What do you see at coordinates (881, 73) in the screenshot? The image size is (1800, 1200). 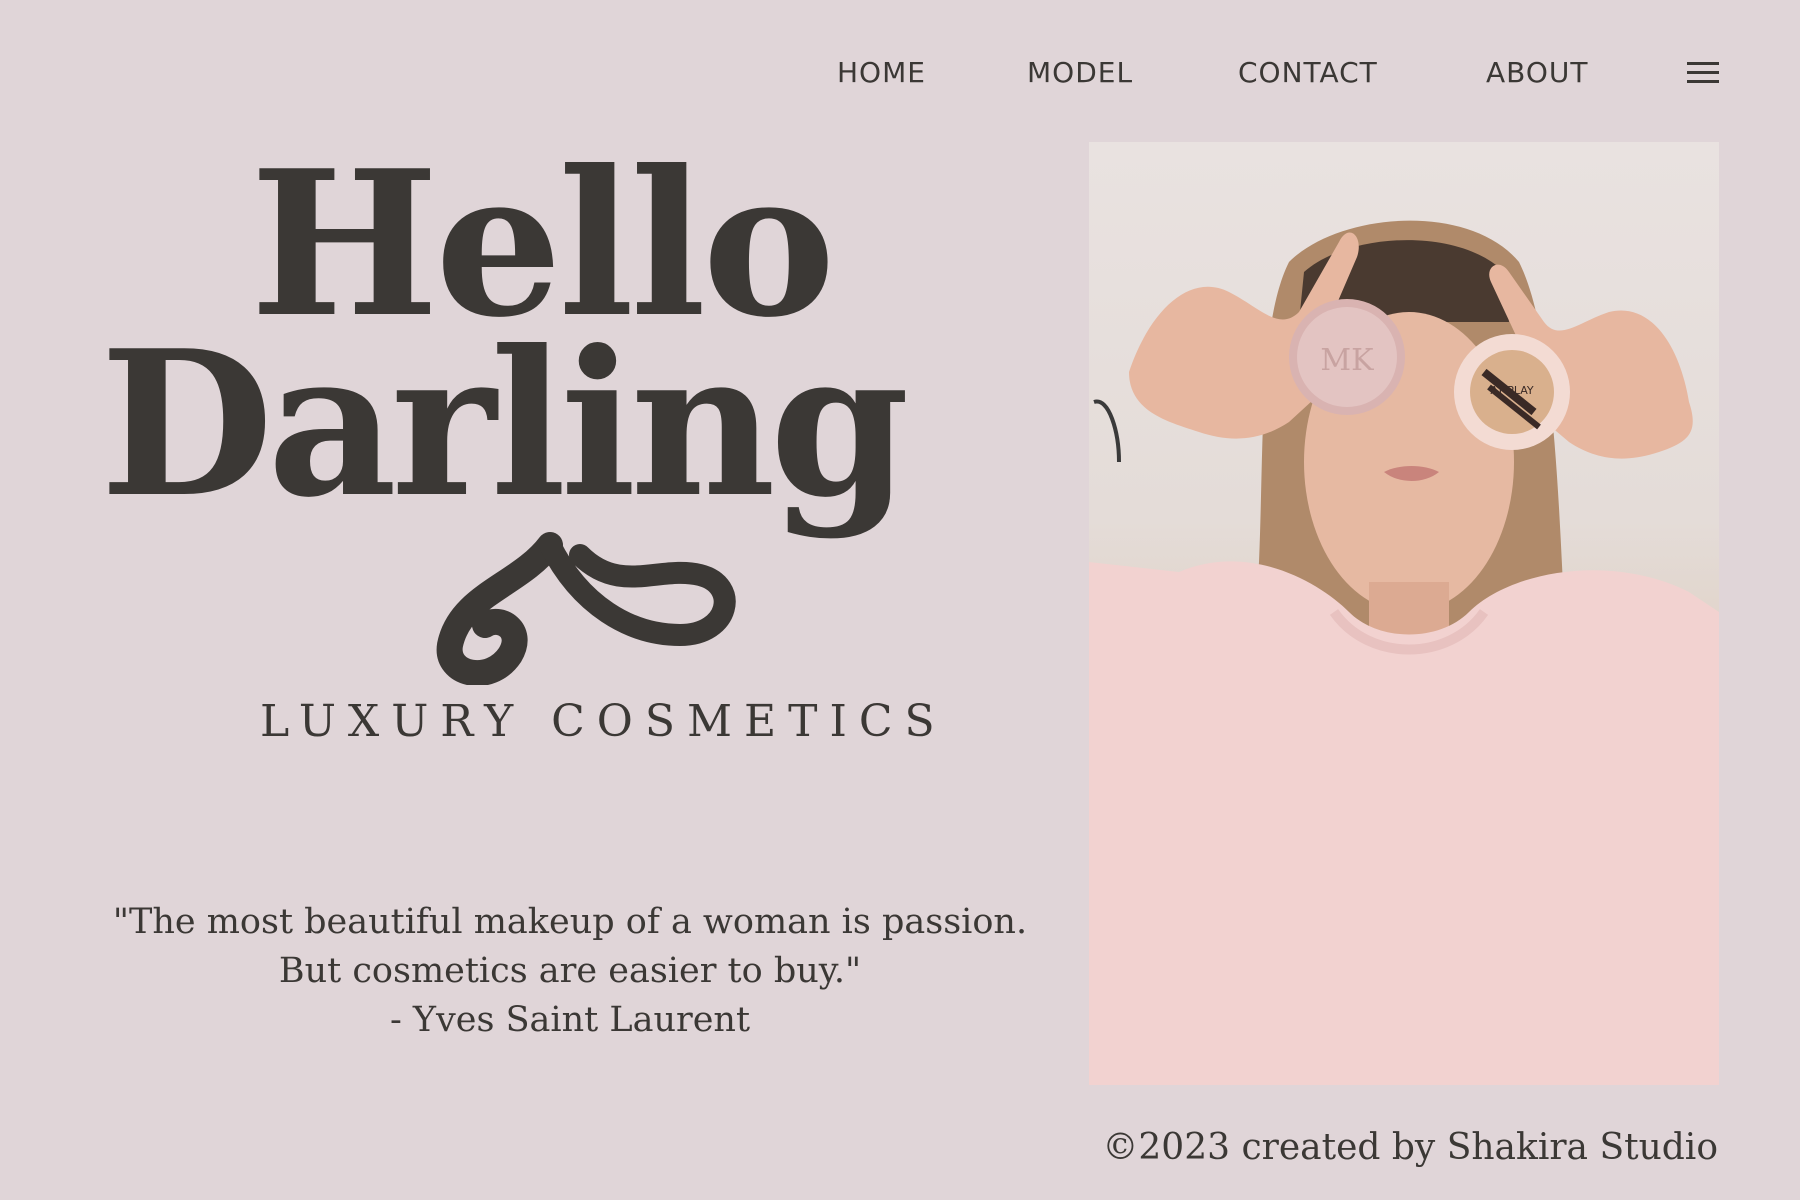 I see `nav-home-link: HOME` at bounding box center [881, 73].